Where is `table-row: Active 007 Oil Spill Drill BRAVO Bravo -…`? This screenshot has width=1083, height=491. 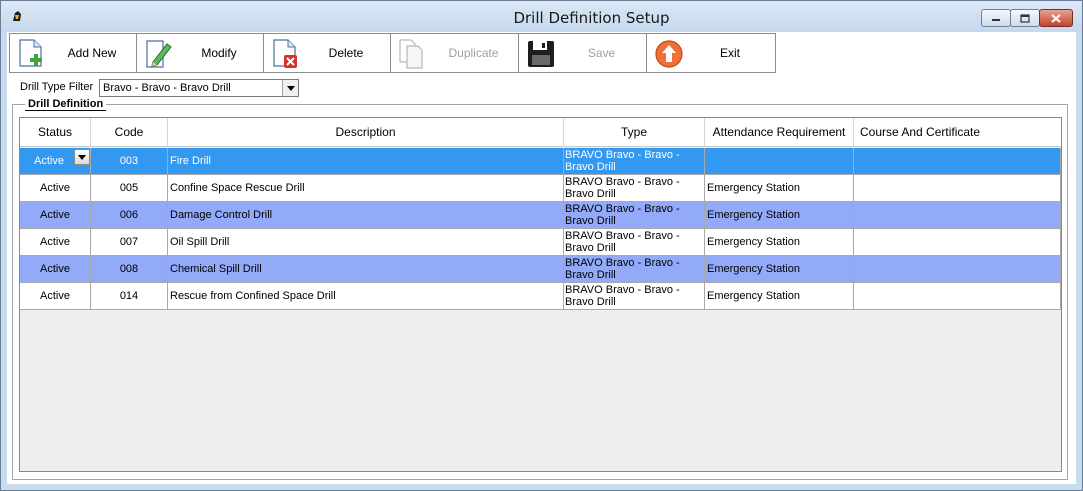 table-row: Active 007 Oil Spill Drill BRAVO Bravo -… is located at coordinates (540, 242).